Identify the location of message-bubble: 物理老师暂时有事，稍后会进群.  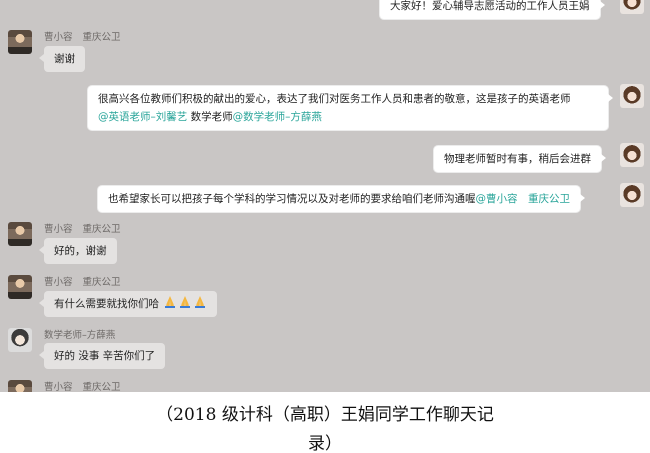
(520, 159).